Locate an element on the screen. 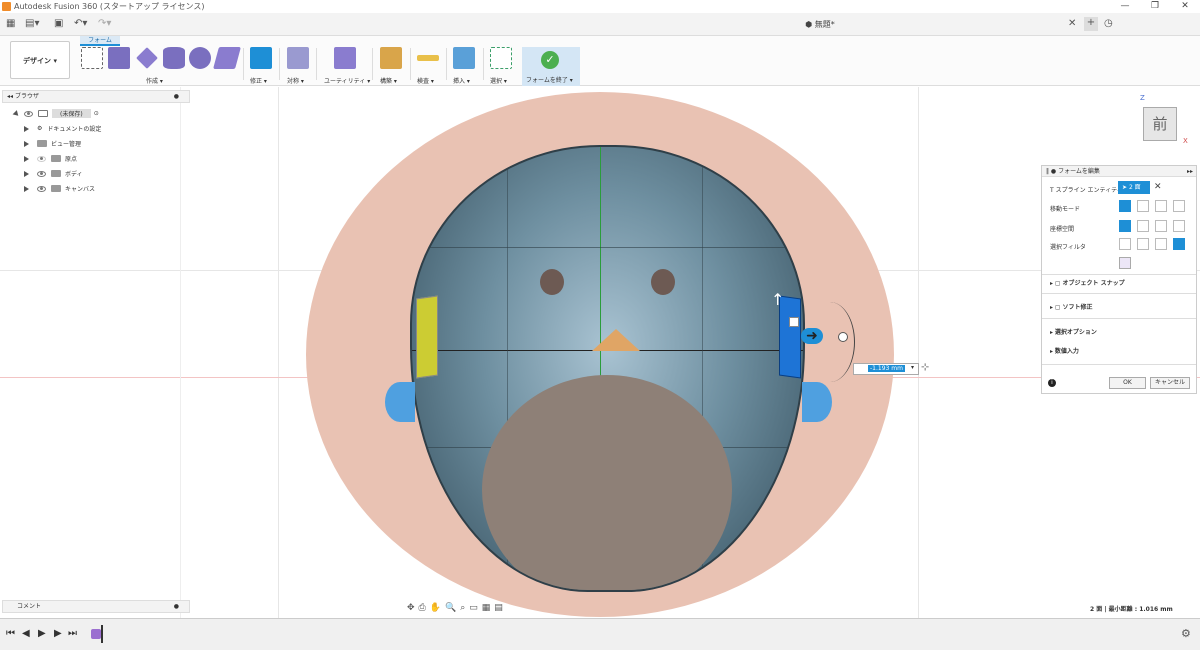  finish-form-button: ✓ フォームを終了 ▾ is located at coordinates (551, 66).